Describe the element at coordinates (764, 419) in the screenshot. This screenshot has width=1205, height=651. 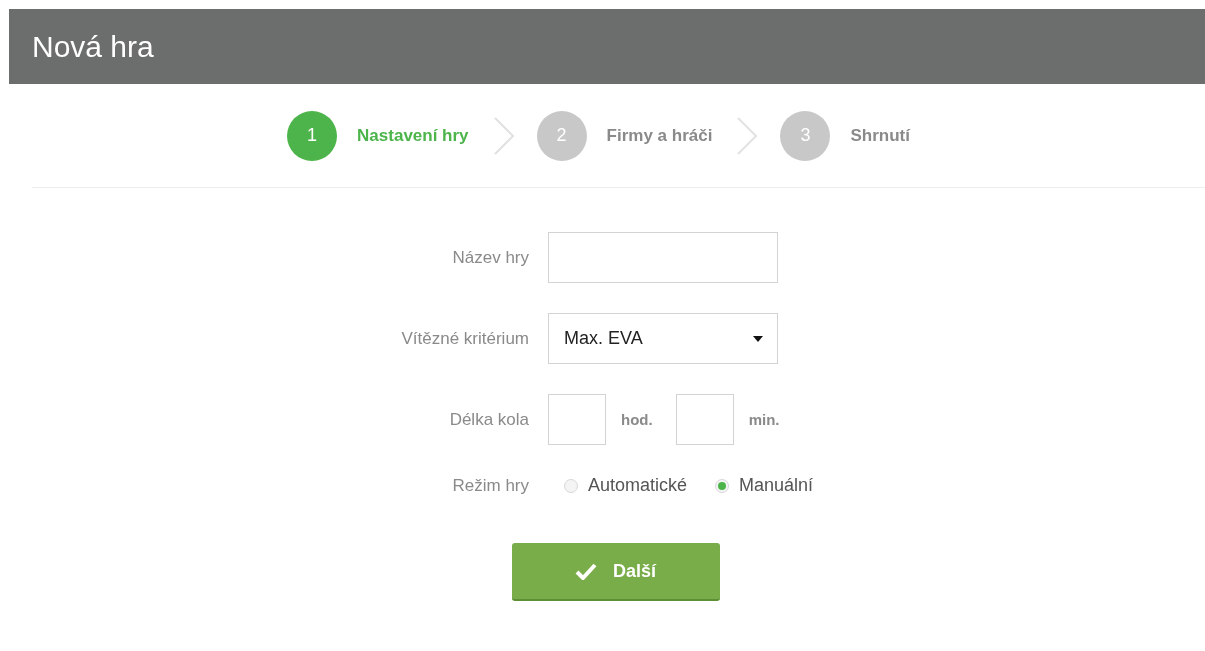
I see `unit-label: min.` at that location.